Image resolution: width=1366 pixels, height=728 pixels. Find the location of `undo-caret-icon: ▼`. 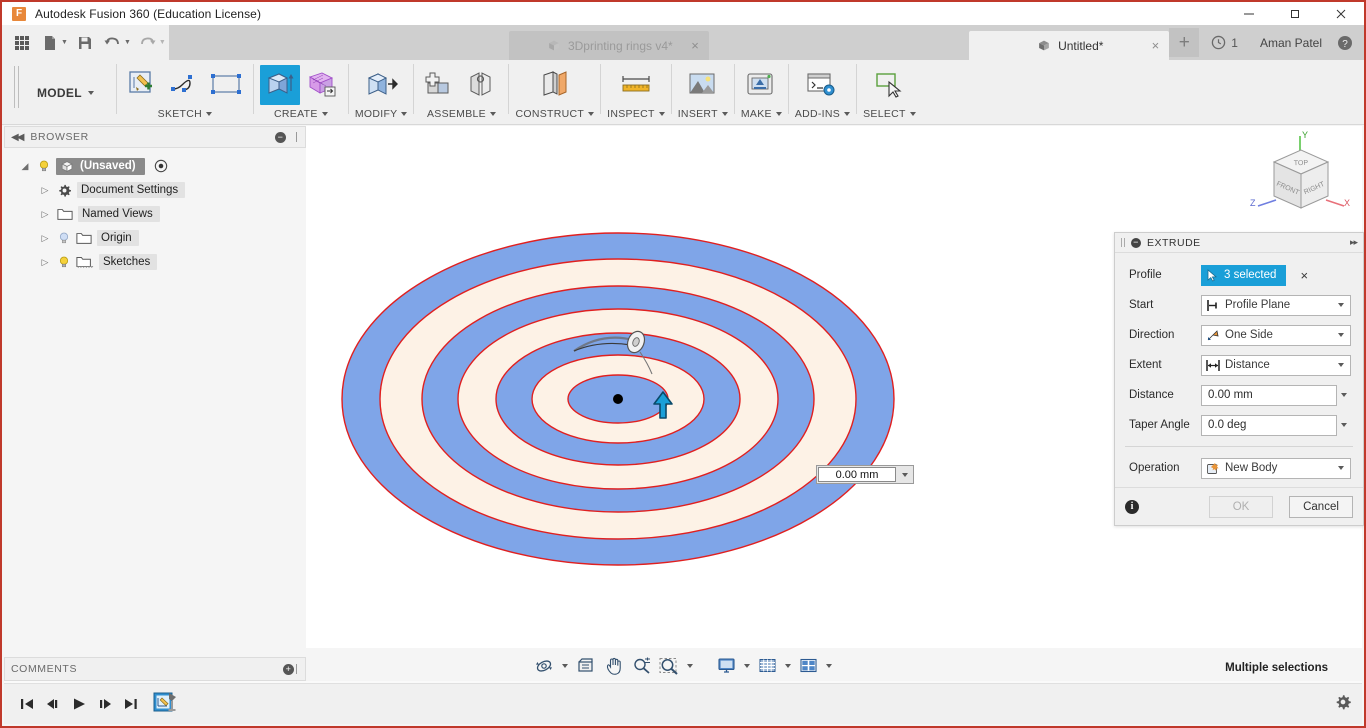

undo-caret-icon: ▼ is located at coordinates (127, 42).